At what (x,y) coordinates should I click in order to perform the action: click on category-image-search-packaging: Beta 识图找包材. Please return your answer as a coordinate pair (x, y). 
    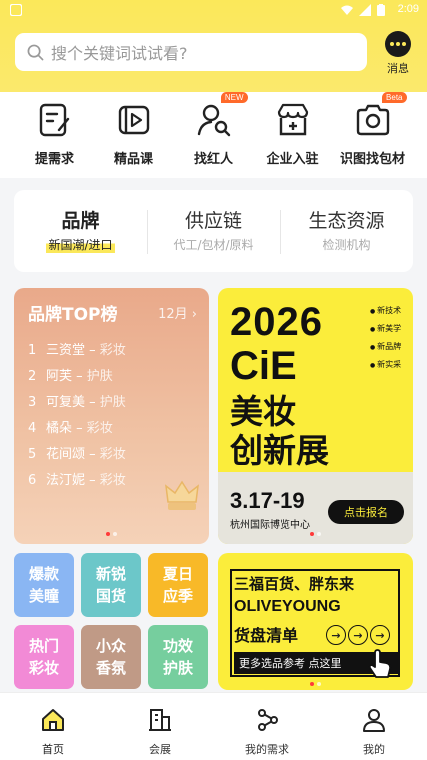
    Looking at the image, I should click on (372, 129).